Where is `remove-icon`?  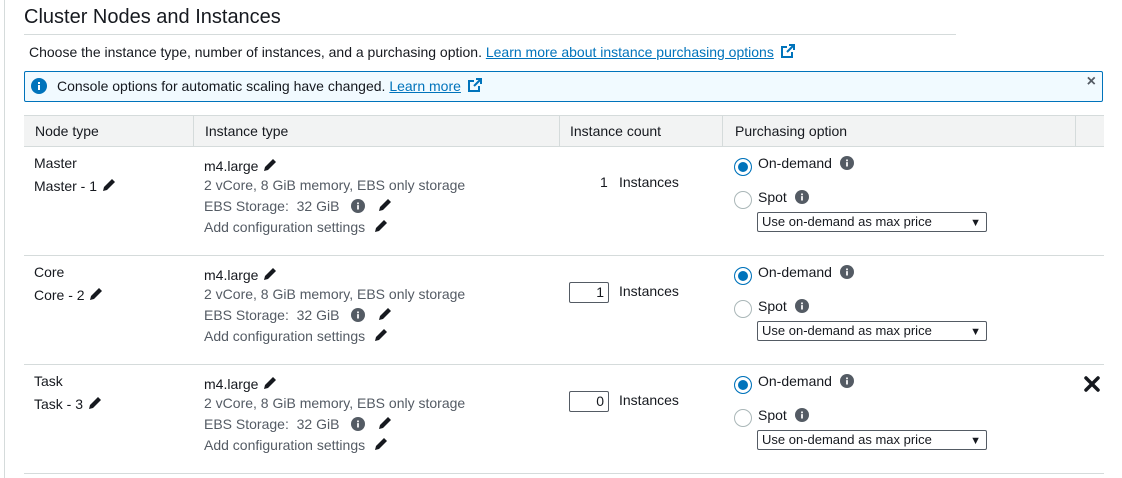
remove-icon is located at coordinates (1092, 387).